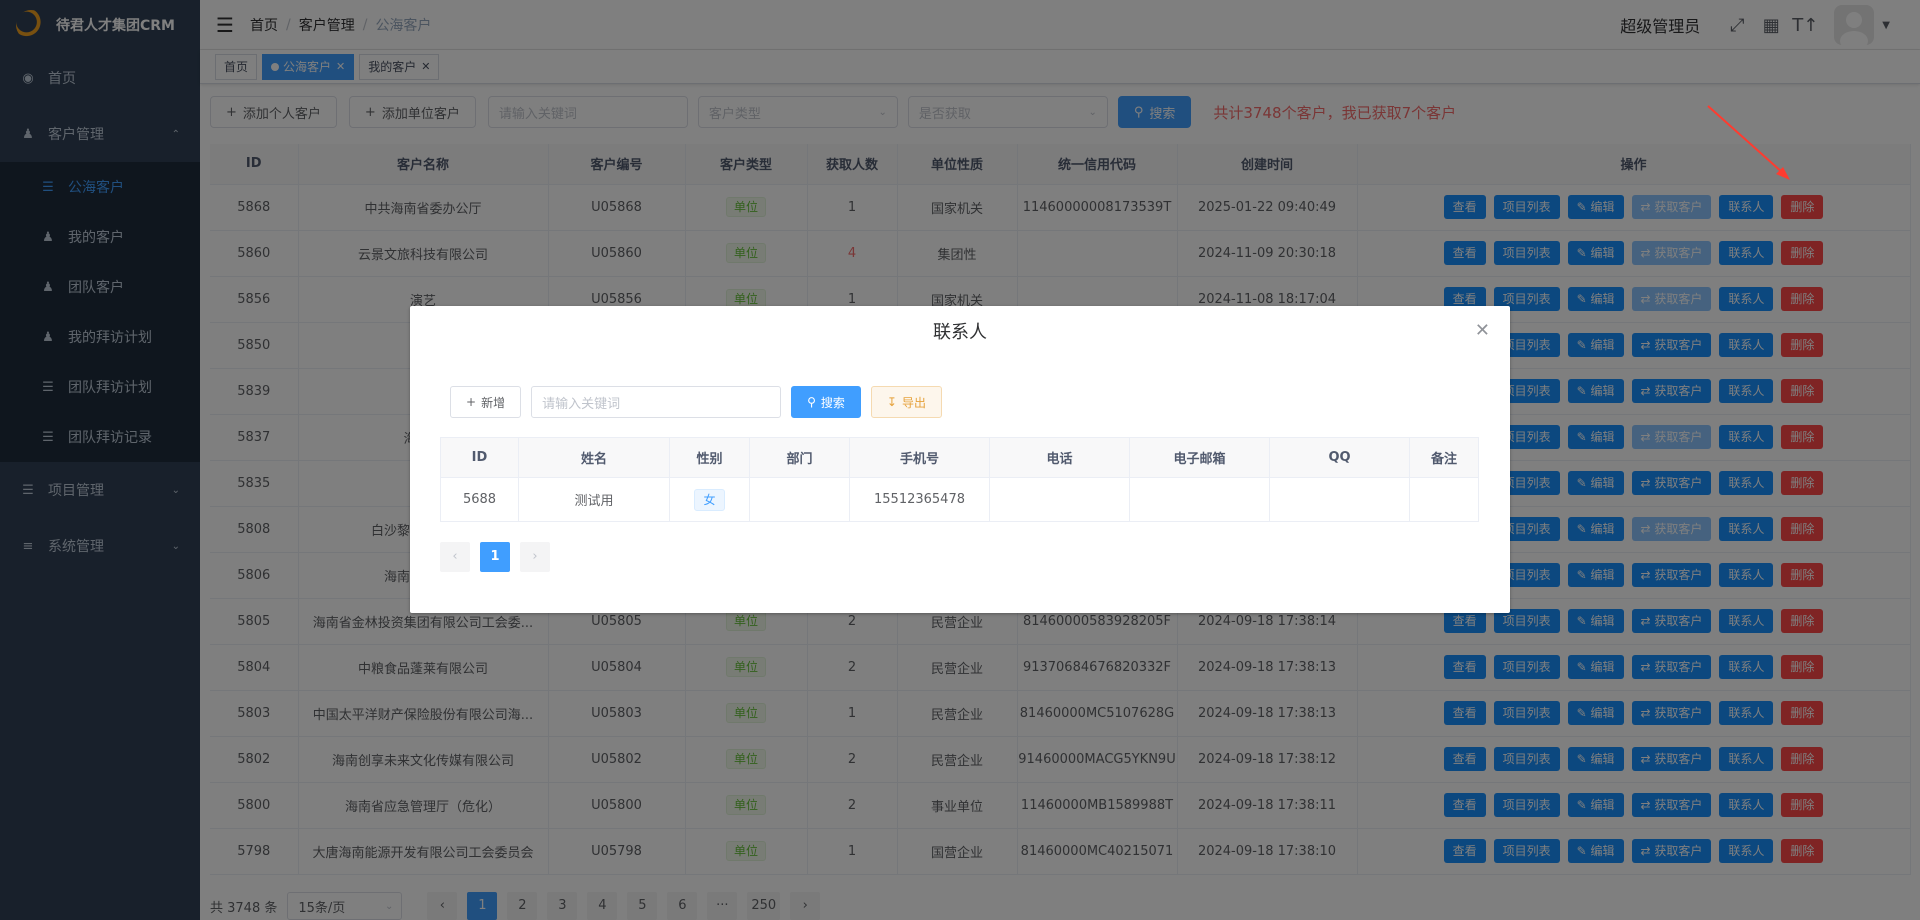  I want to click on column-header: 备注, so click(1444, 457).